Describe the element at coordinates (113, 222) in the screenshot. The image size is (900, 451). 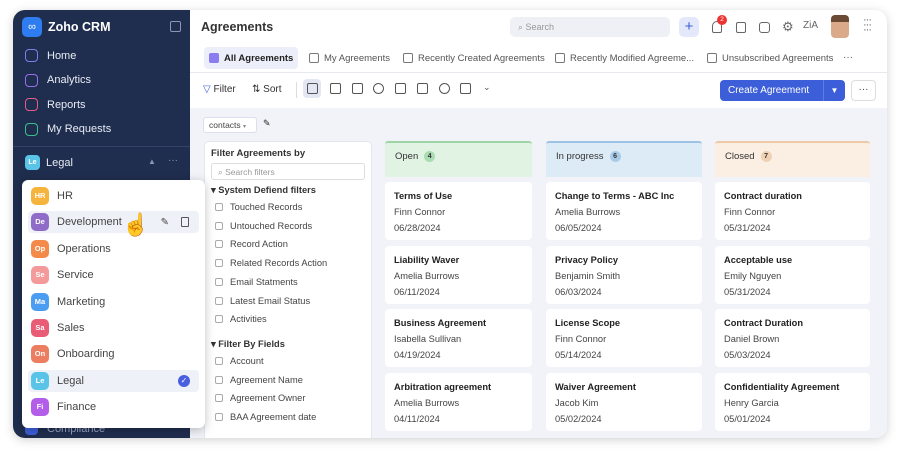
I see `team-item-development: De Development ✎` at that location.